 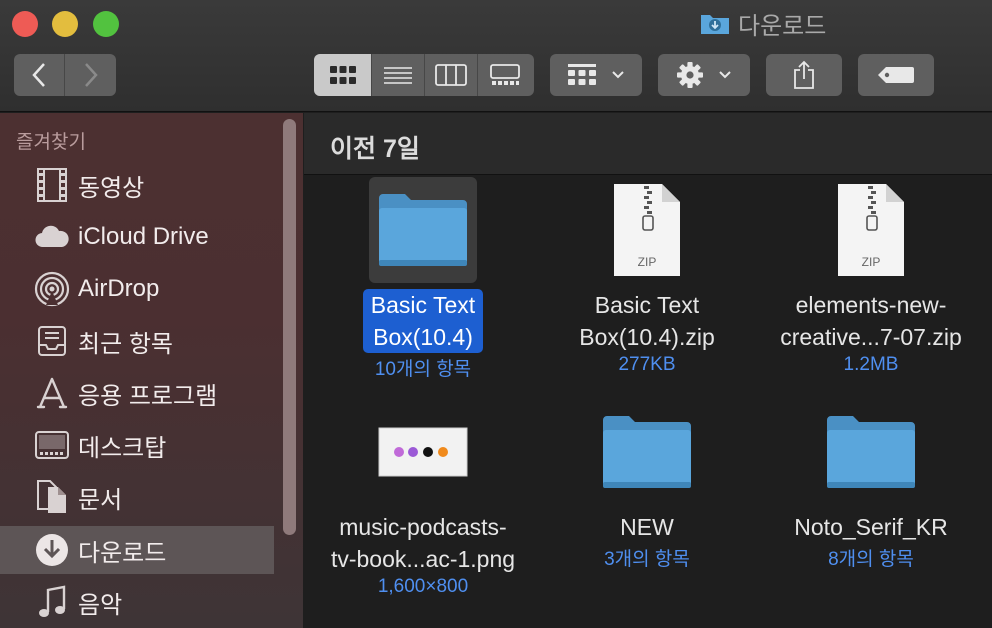 What do you see at coordinates (137, 497) in the screenshot?
I see `sidebar-item-documents: 문서` at bounding box center [137, 497].